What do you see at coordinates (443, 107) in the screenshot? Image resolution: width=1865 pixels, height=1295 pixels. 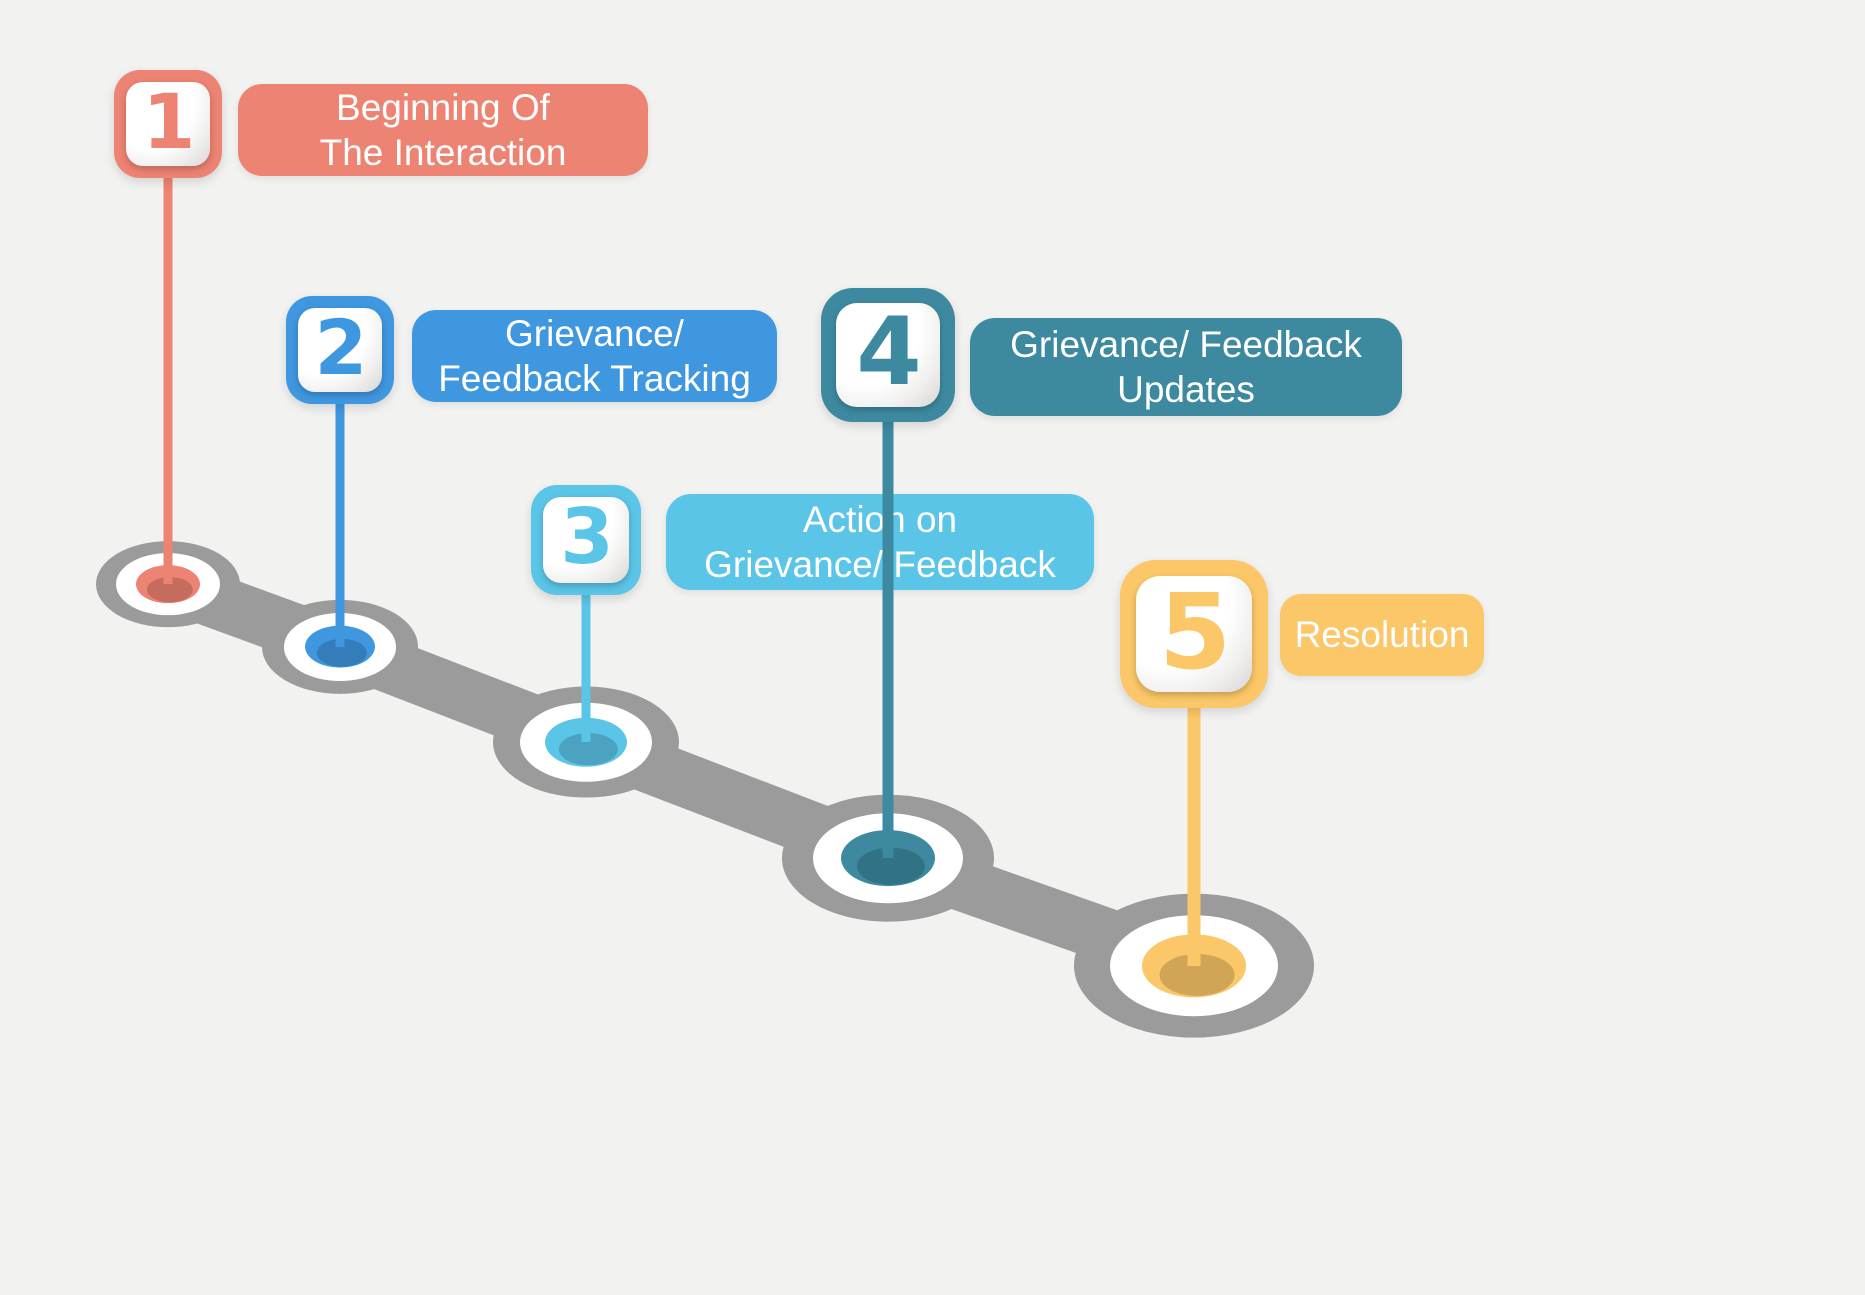 I see `step-label-line: Beginning Of` at bounding box center [443, 107].